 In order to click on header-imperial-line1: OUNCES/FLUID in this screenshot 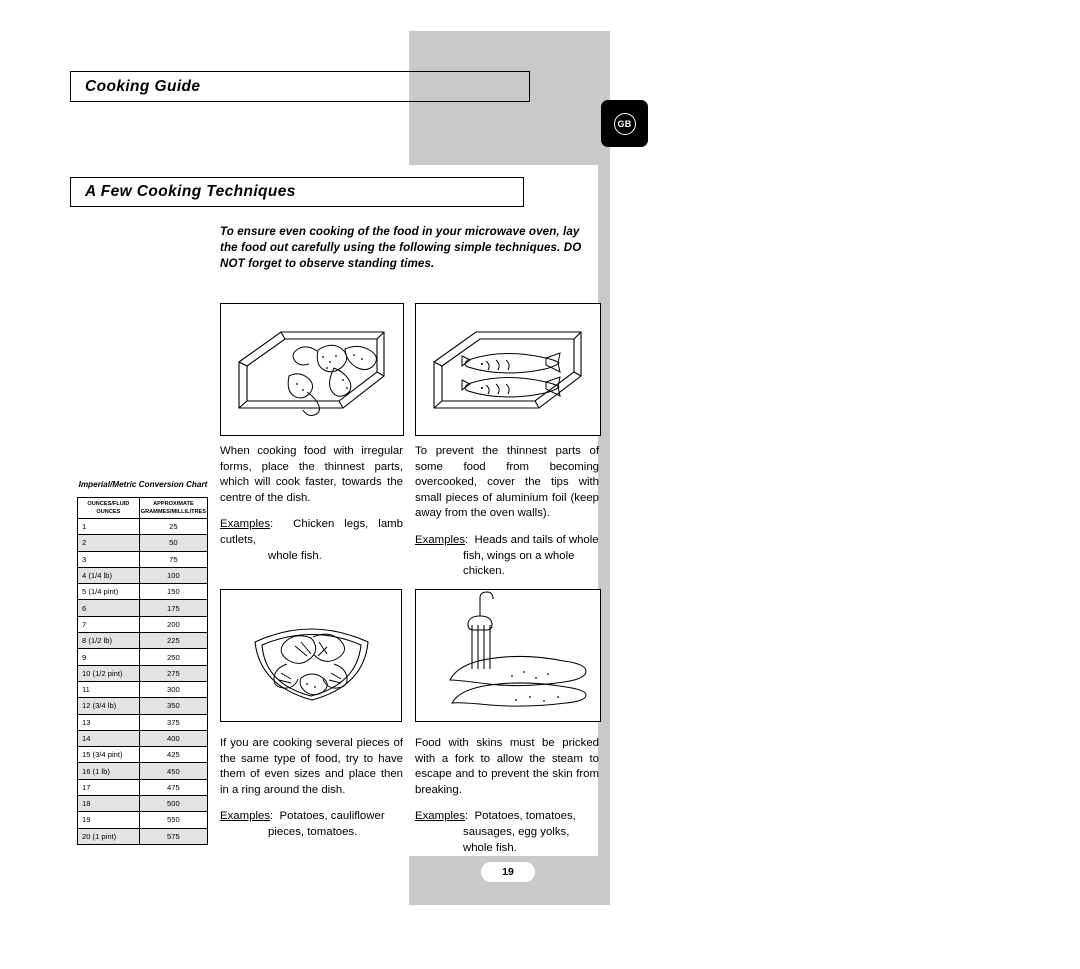, I will do `click(108, 504)`.